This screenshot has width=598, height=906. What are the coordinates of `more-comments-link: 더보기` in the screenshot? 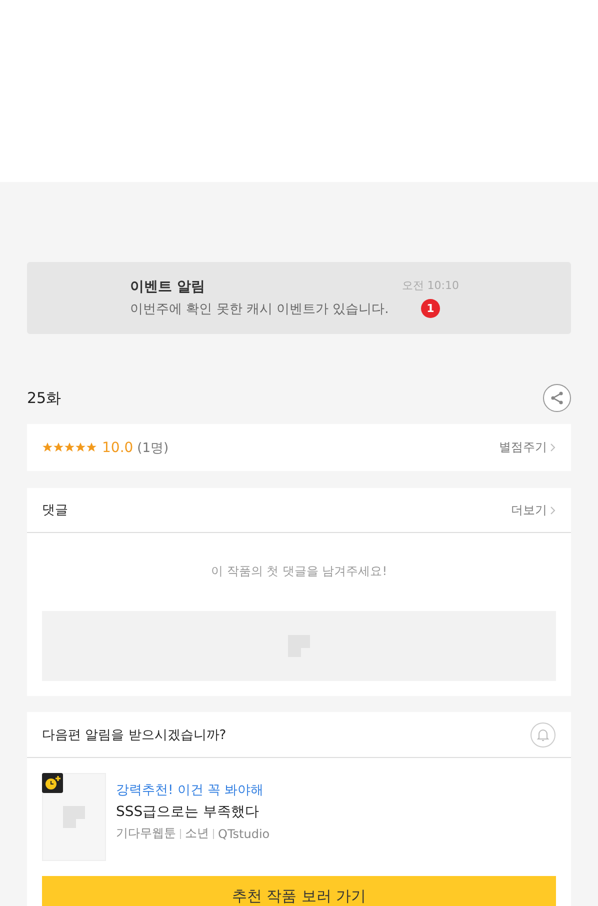 It's located at (533, 510).